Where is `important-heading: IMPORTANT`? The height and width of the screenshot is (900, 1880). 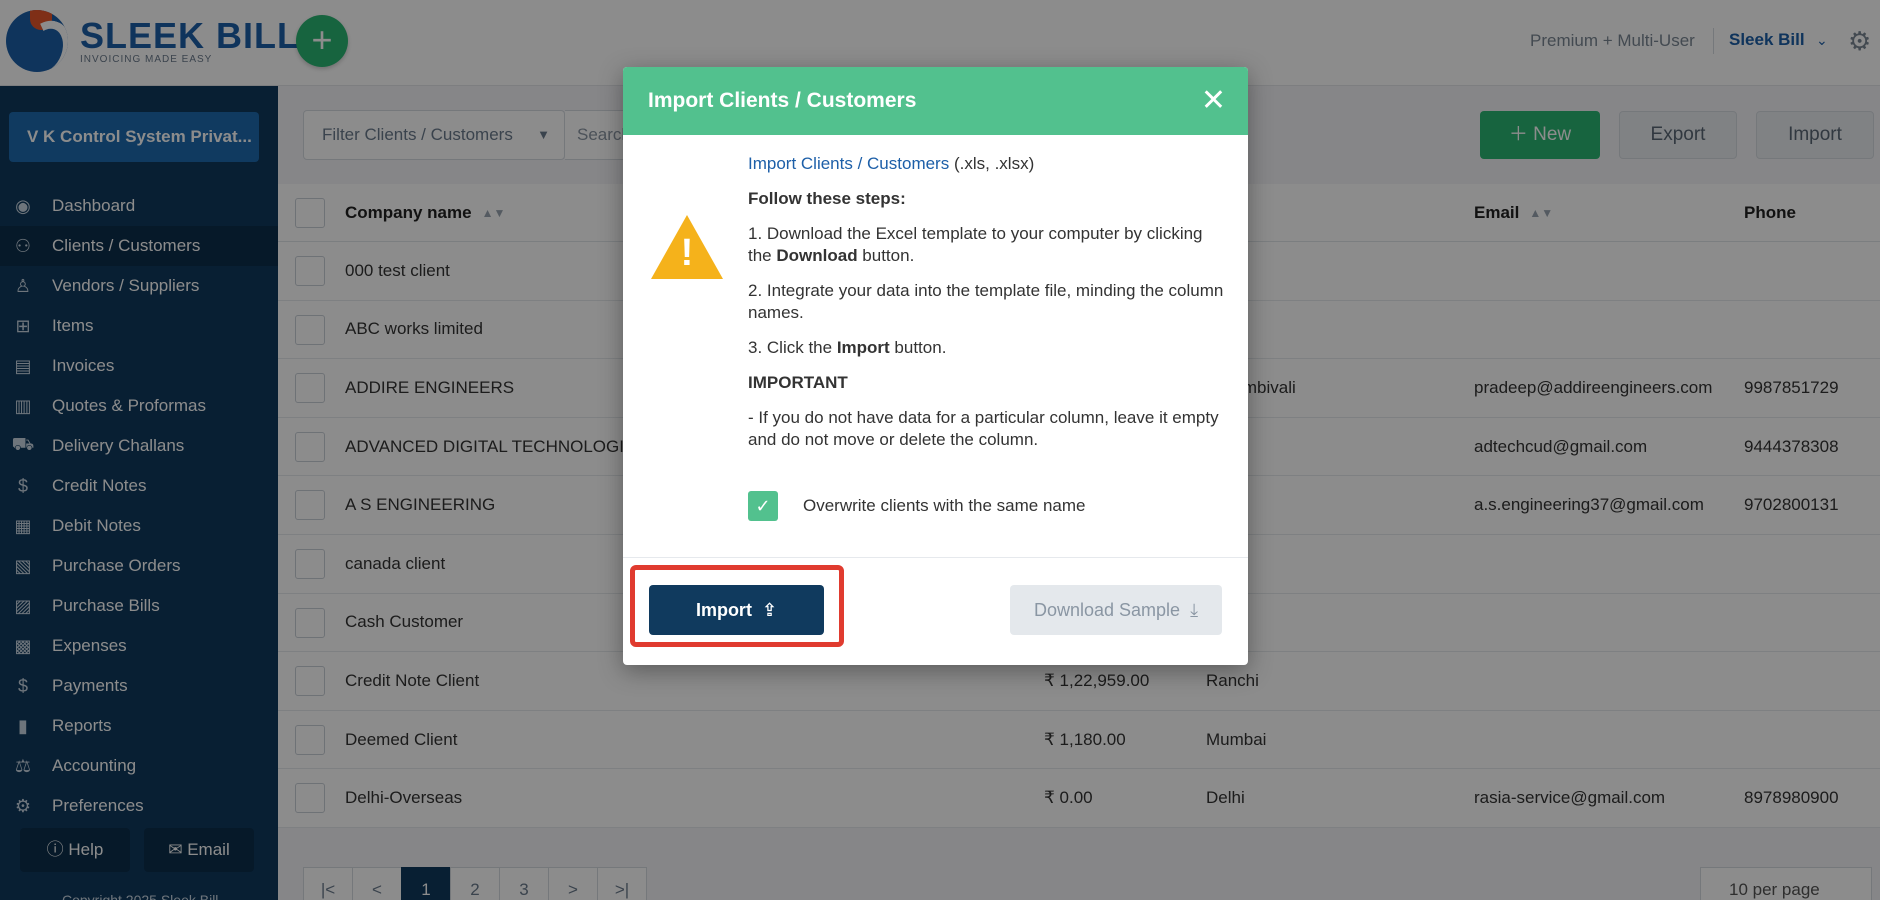 important-heading: IMPORTANT is located at coordinates (798, 382).